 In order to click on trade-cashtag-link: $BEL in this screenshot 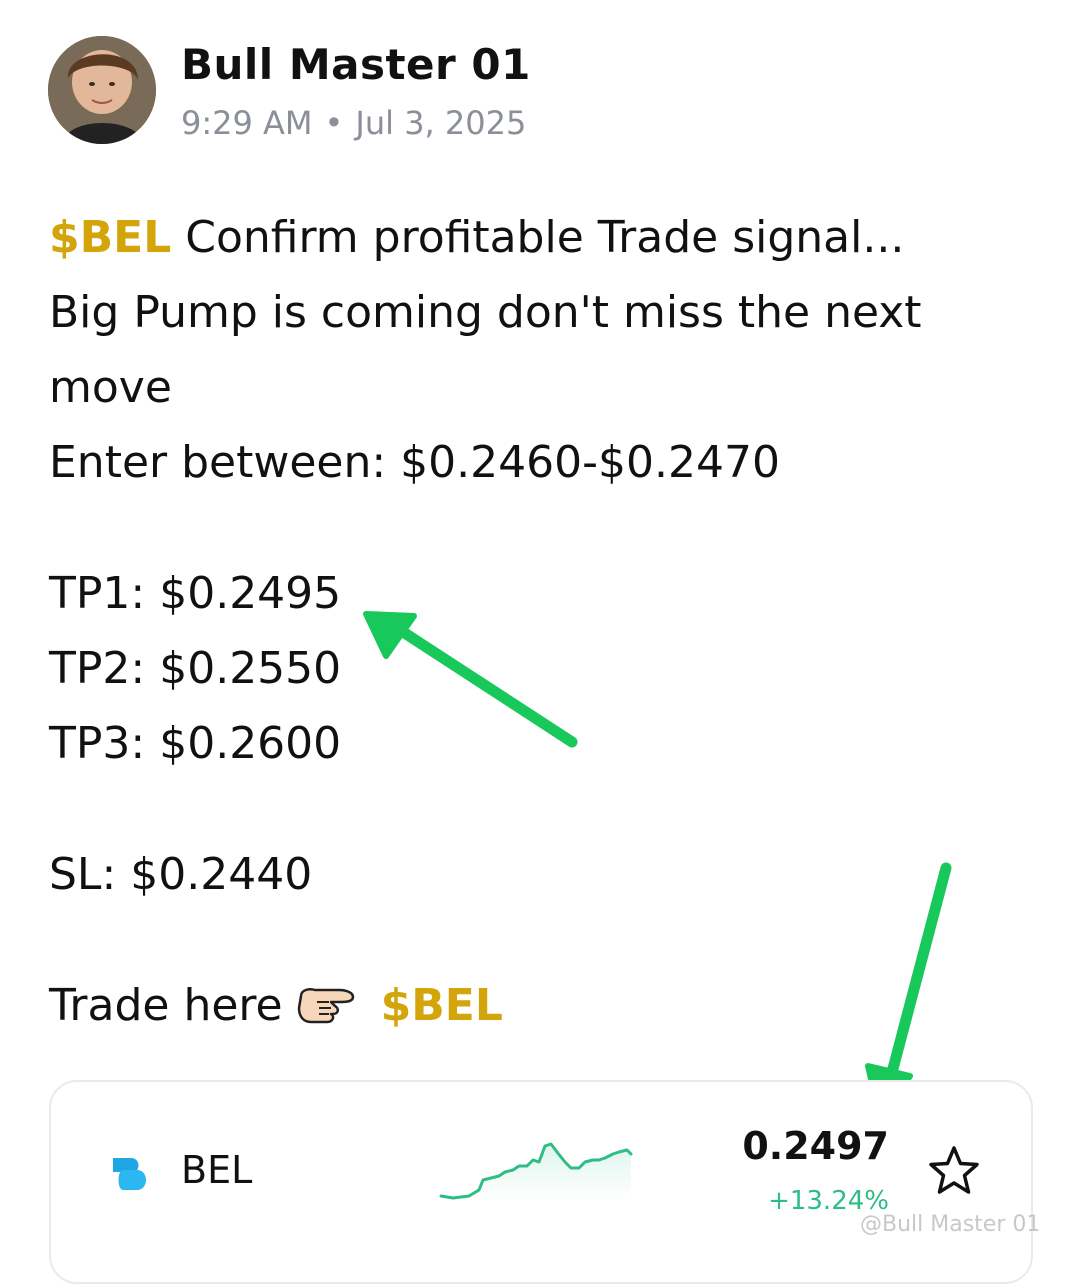, I will do `click(442, 1005)`.